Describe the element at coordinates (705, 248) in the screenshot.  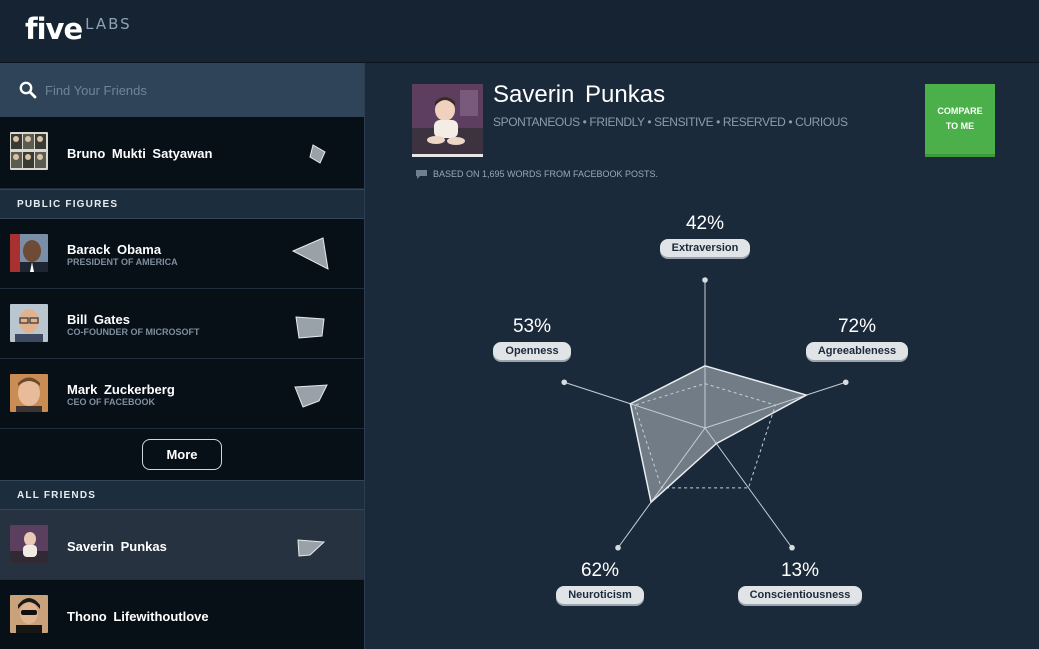
I see `metric-label: Extraversion` at that location.